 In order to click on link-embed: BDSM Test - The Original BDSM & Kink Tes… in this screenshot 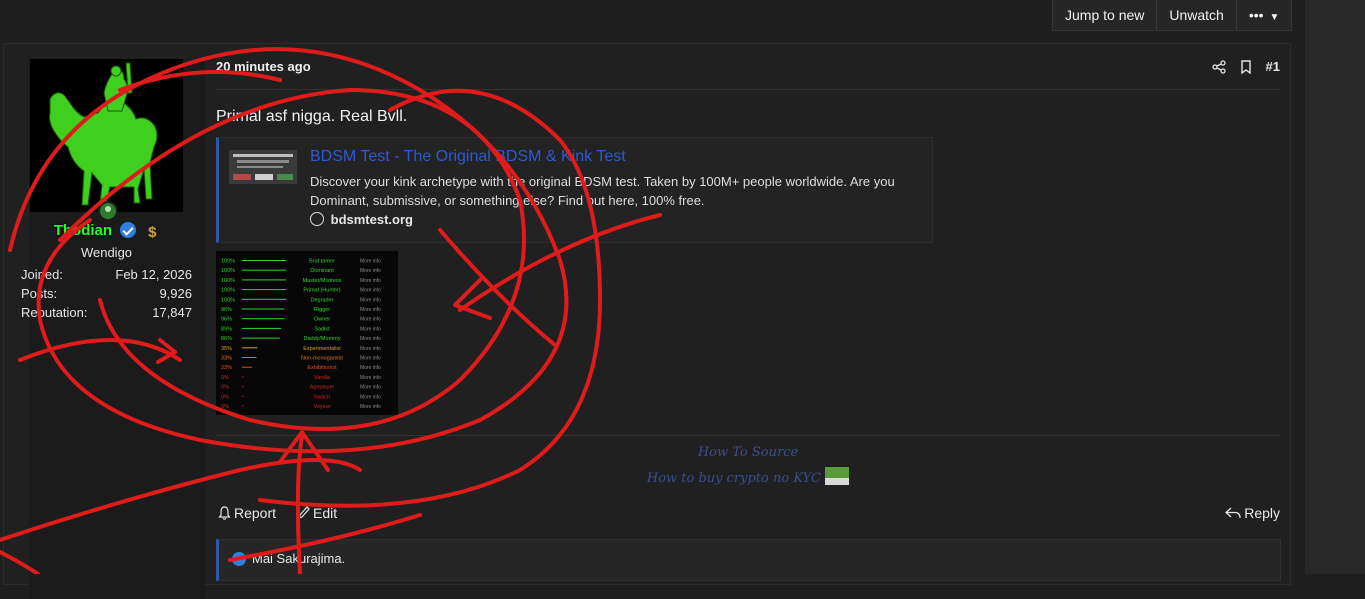, I will do `click(574, 190)`.